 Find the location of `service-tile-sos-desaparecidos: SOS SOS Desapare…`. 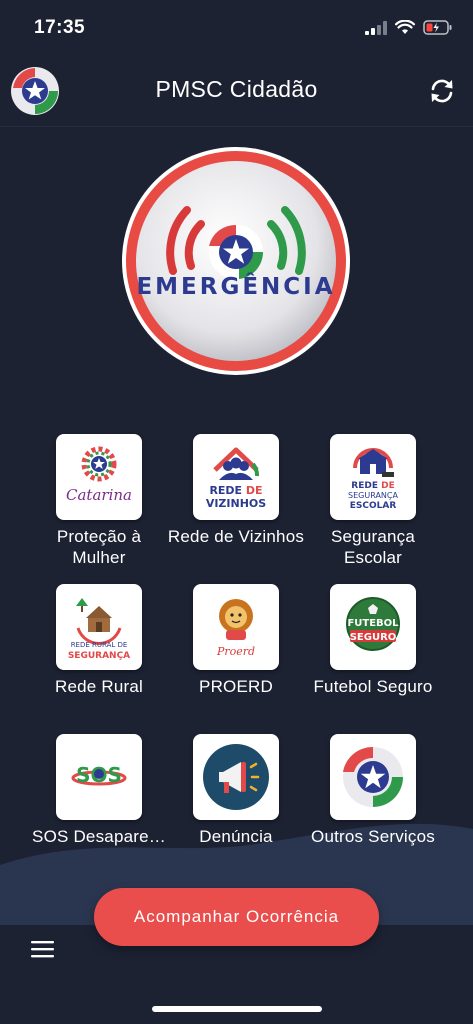

service-tile-sos-desaparecidos: SOS SOS Desapare… is located at coordinates (99, 790).